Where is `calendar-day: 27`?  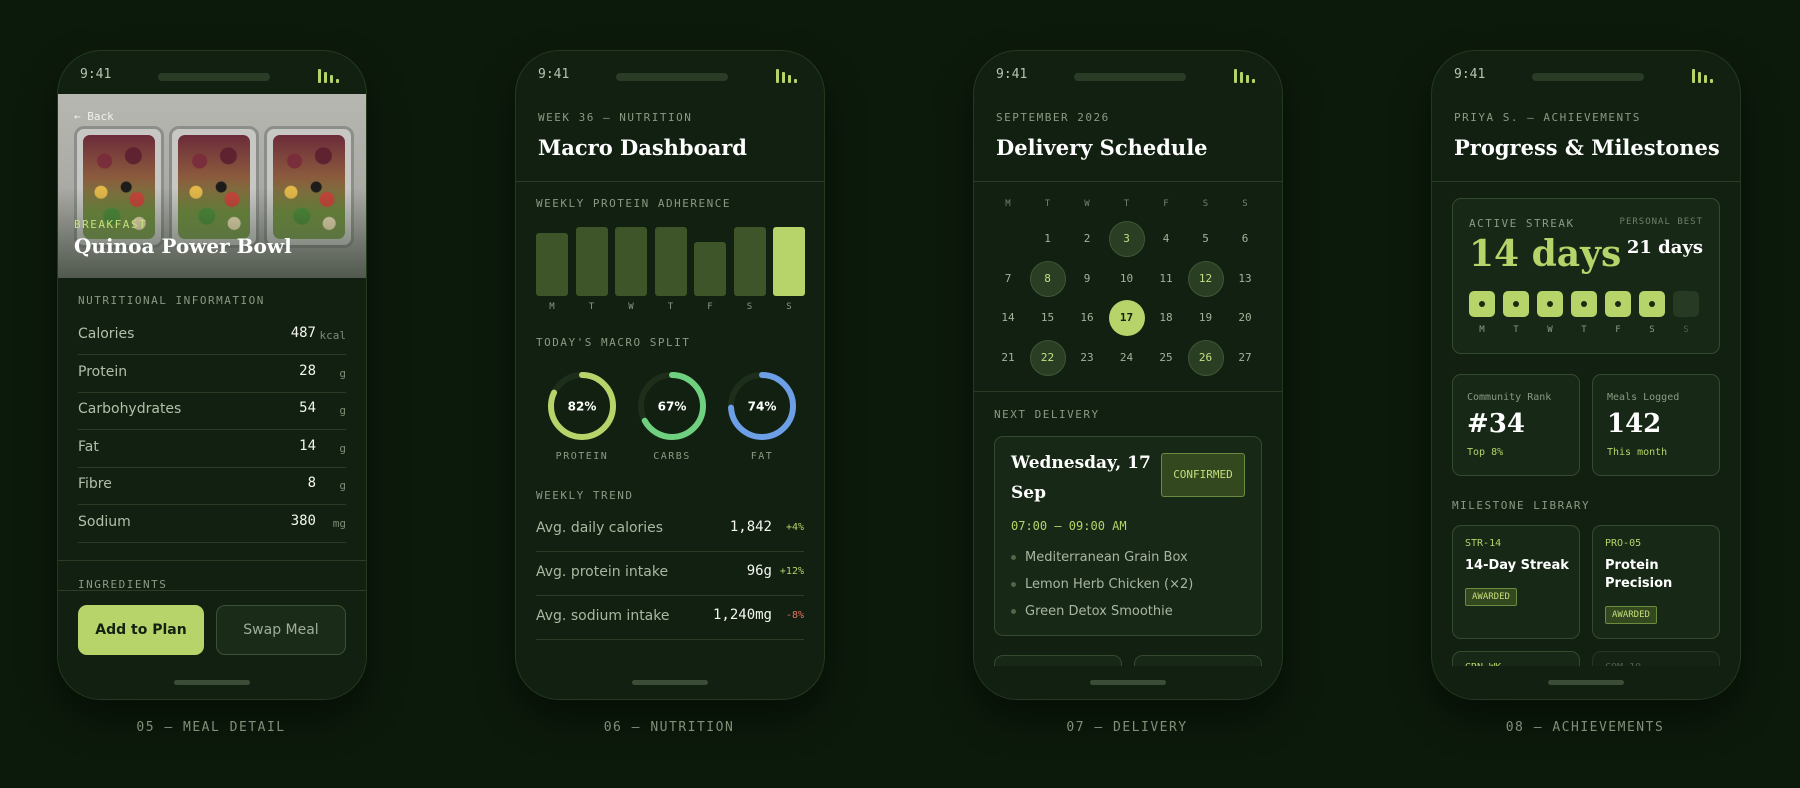 calendar-day: 27 is located at coordinates (1245, 358).